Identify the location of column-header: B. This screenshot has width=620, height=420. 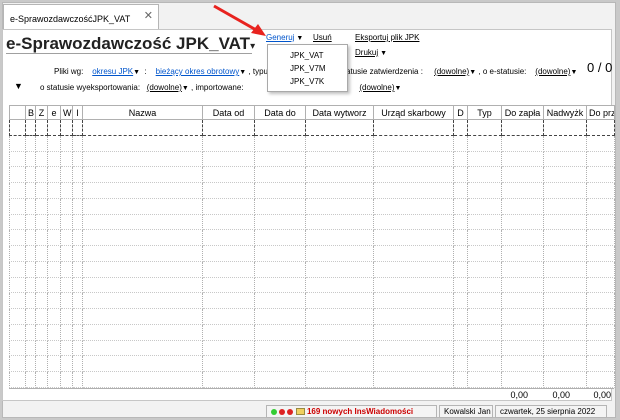
(30, 112).